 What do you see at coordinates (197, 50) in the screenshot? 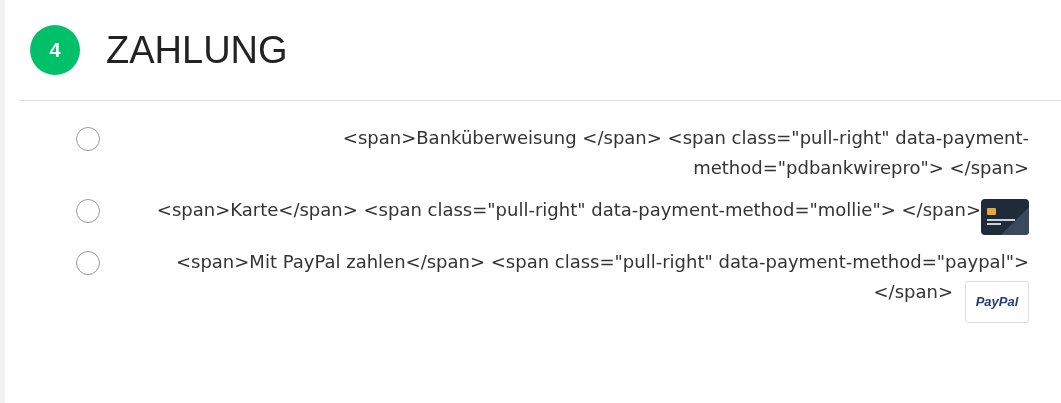
I see `section-title: ZAHLUNG` at bounding box center [197, 50].